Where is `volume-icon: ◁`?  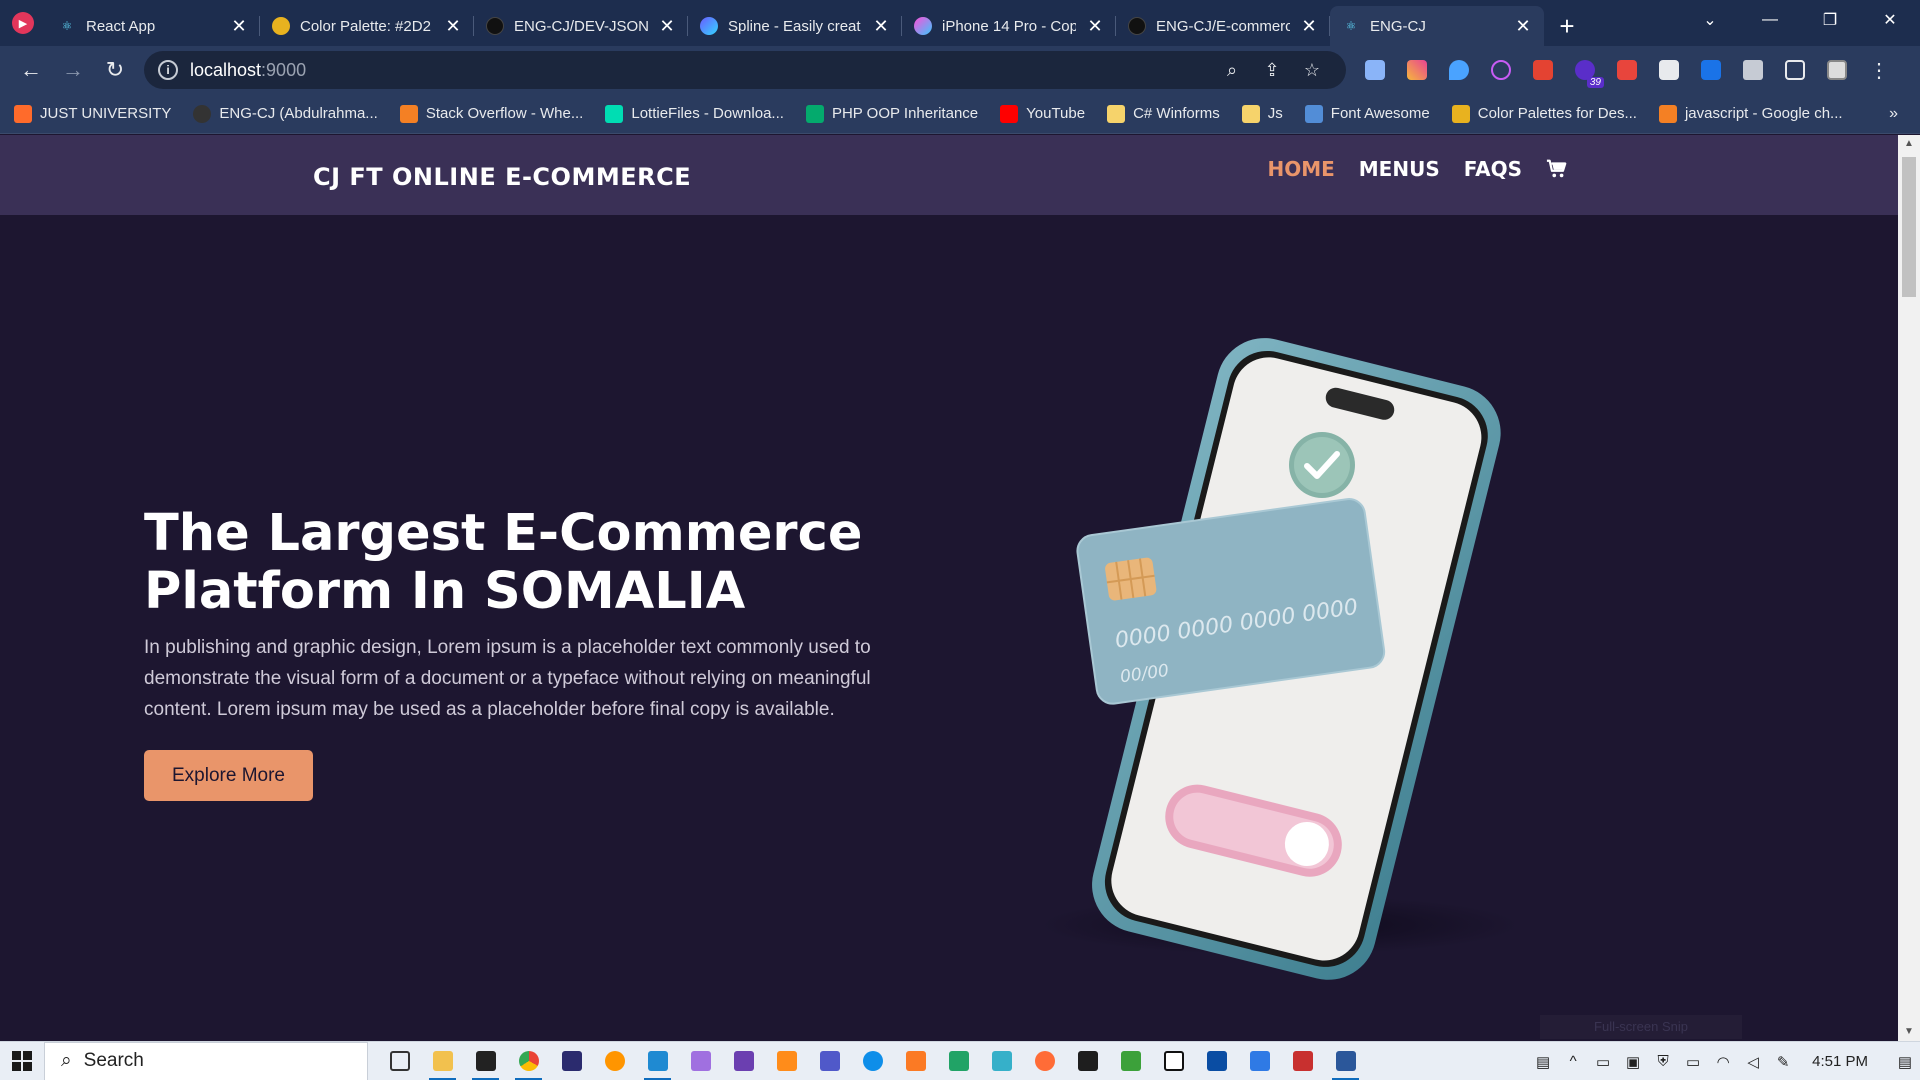
volume-icon: ◁ is located at coordinates (1753, 1062).